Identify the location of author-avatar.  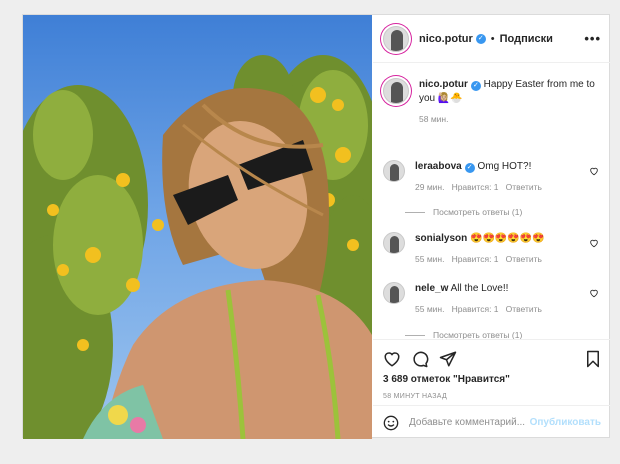
(396, 38).